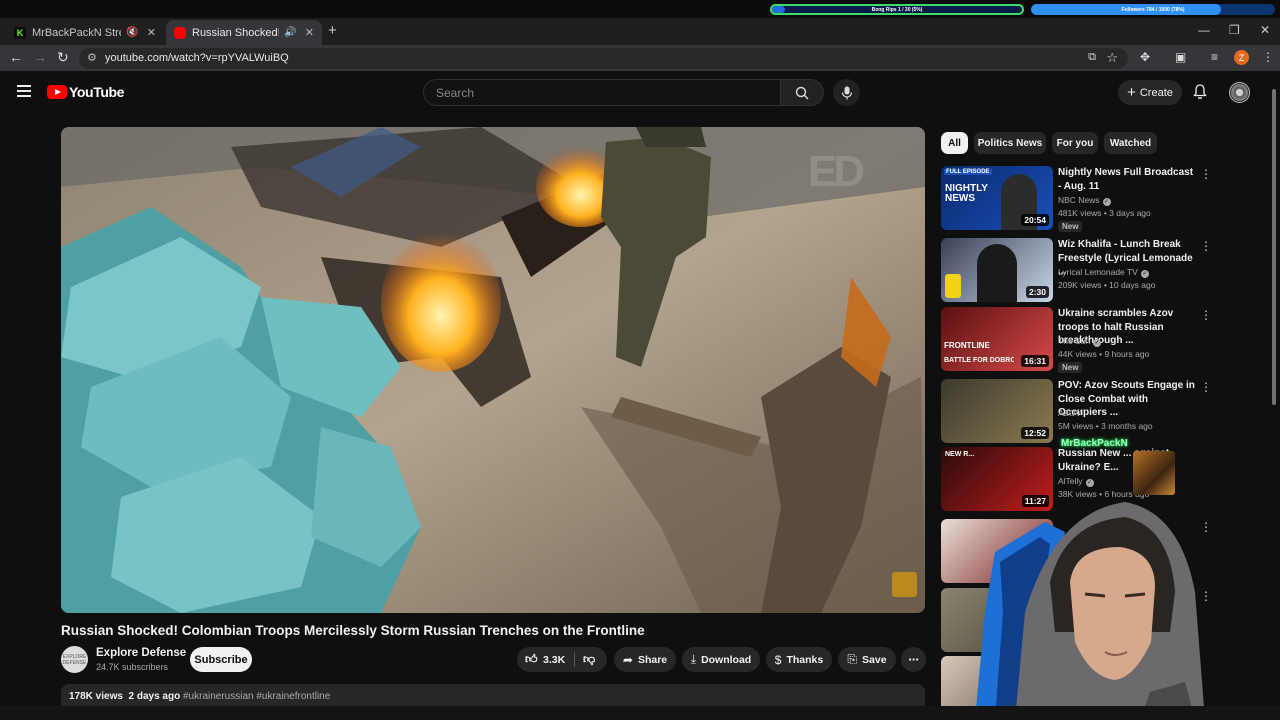  Describe the element at coordinates (1131, 92) in the screenshot. I see `plus-icon: +` at that location.